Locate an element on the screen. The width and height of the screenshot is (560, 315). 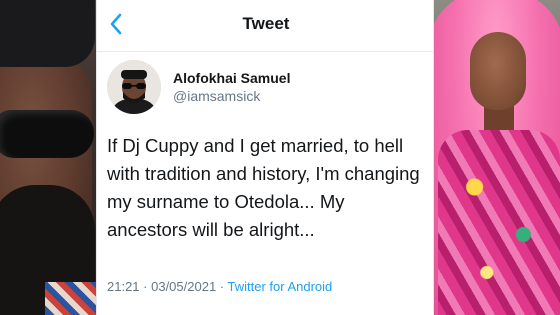
tweet-author: Alofokhai Samuel @iamsamsick is located at coordinates (266, 89).